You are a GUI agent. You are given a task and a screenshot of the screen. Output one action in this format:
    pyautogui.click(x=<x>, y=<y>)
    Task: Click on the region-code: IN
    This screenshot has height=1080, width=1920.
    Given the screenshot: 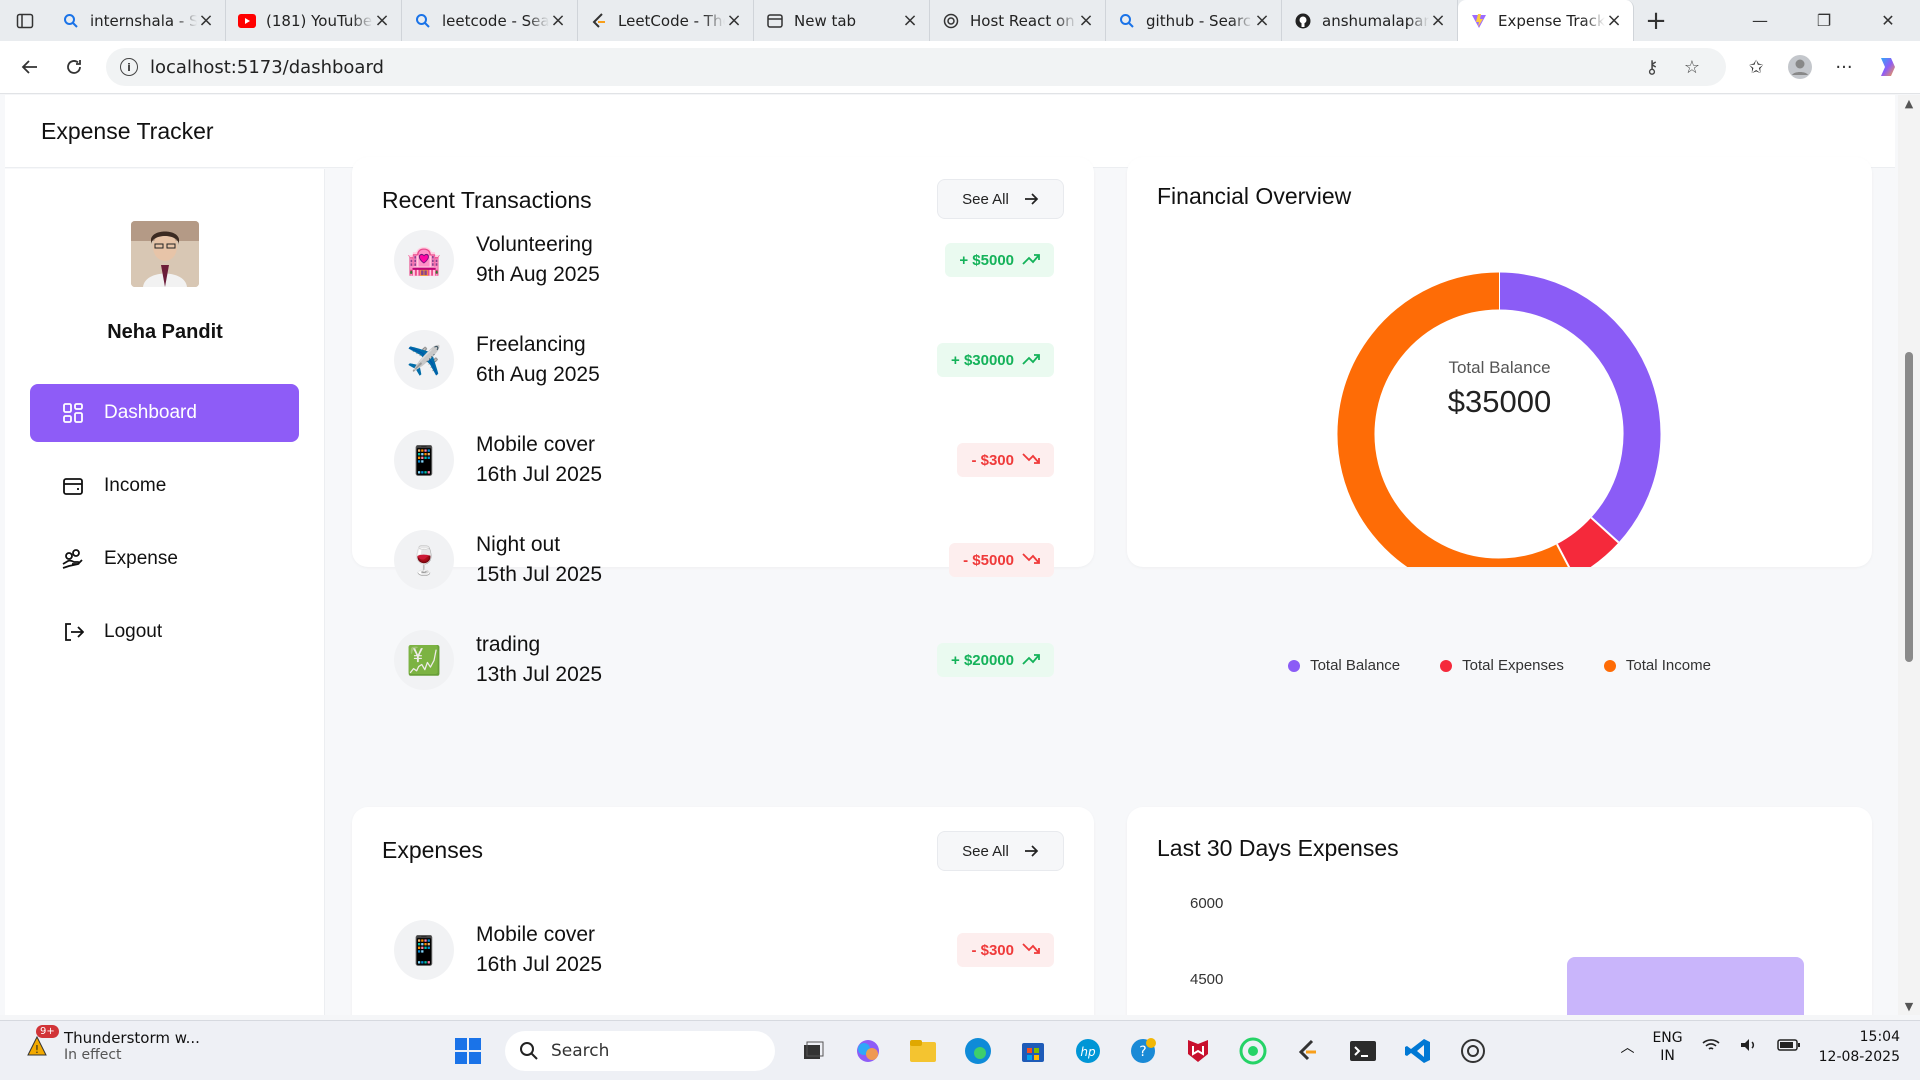 What is the action you would take?
    pyautogui.click(x=1667, y=1056)
    